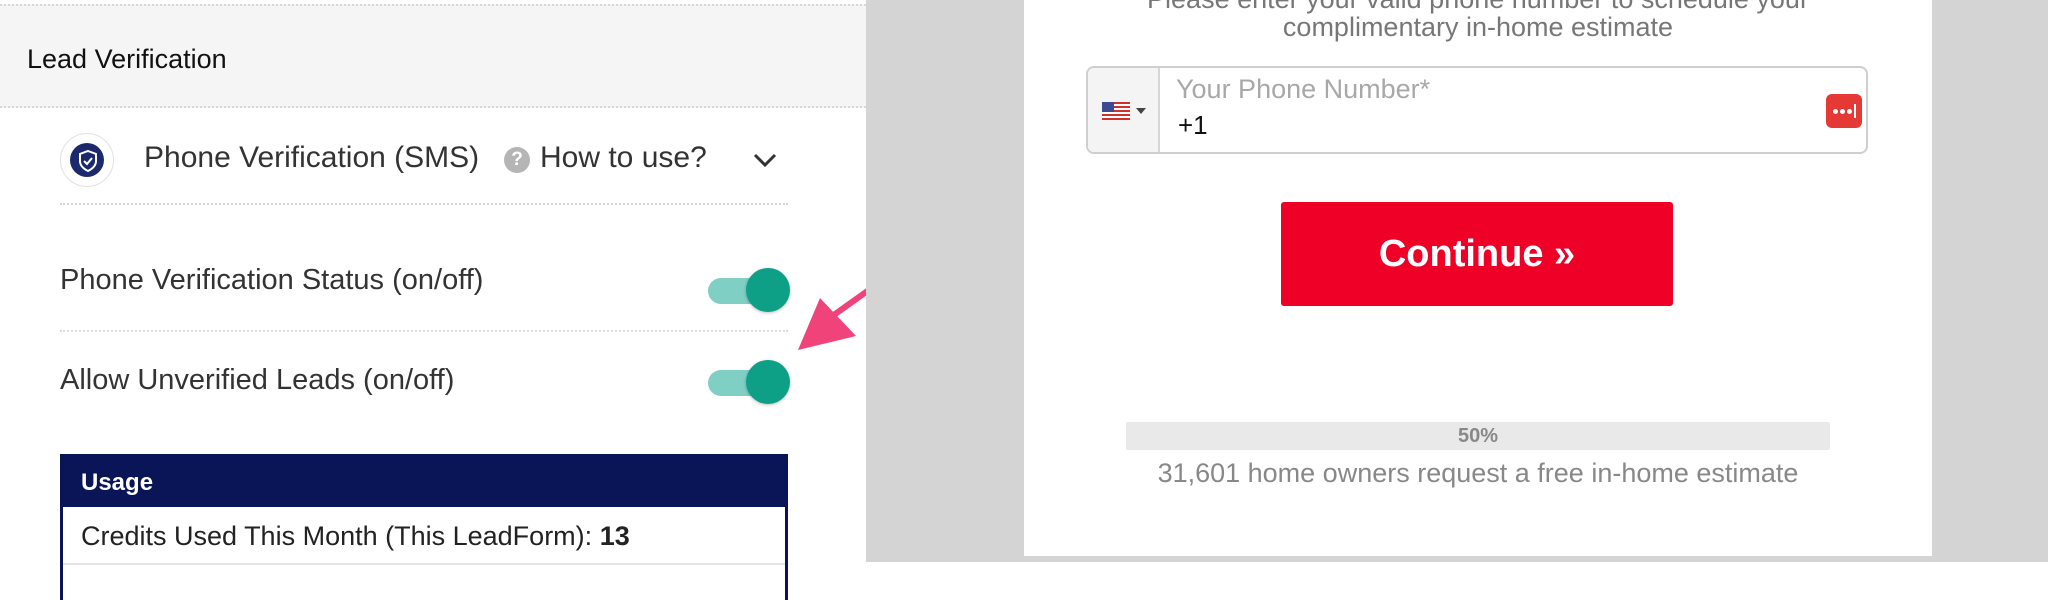  I want to click on phone-input-field: Your Phone Number* +1, so click(1477, 110).